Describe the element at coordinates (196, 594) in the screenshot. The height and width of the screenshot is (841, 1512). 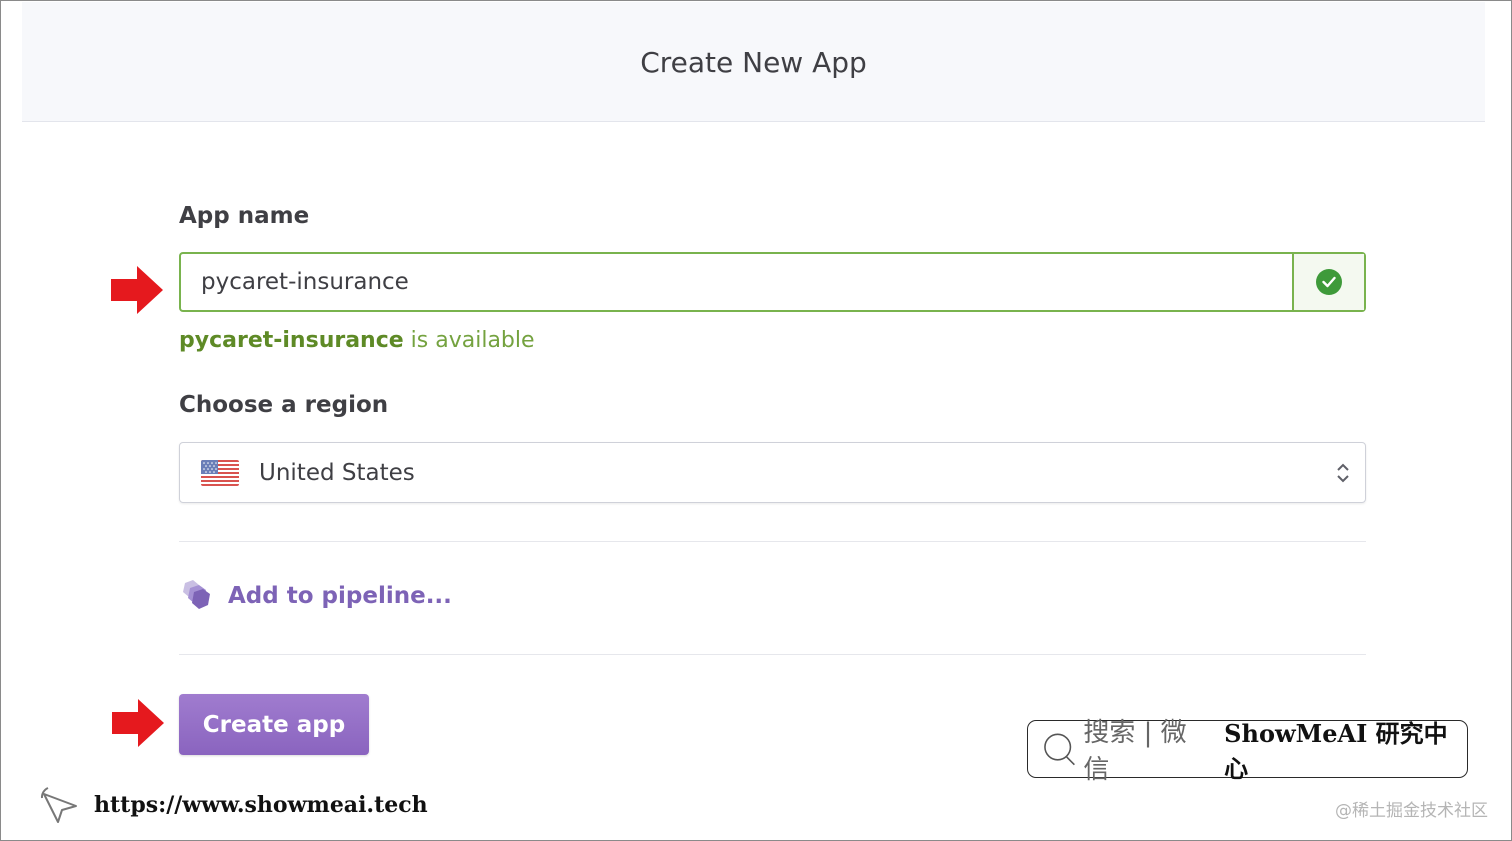
I see `pipeline-icon` at that location.